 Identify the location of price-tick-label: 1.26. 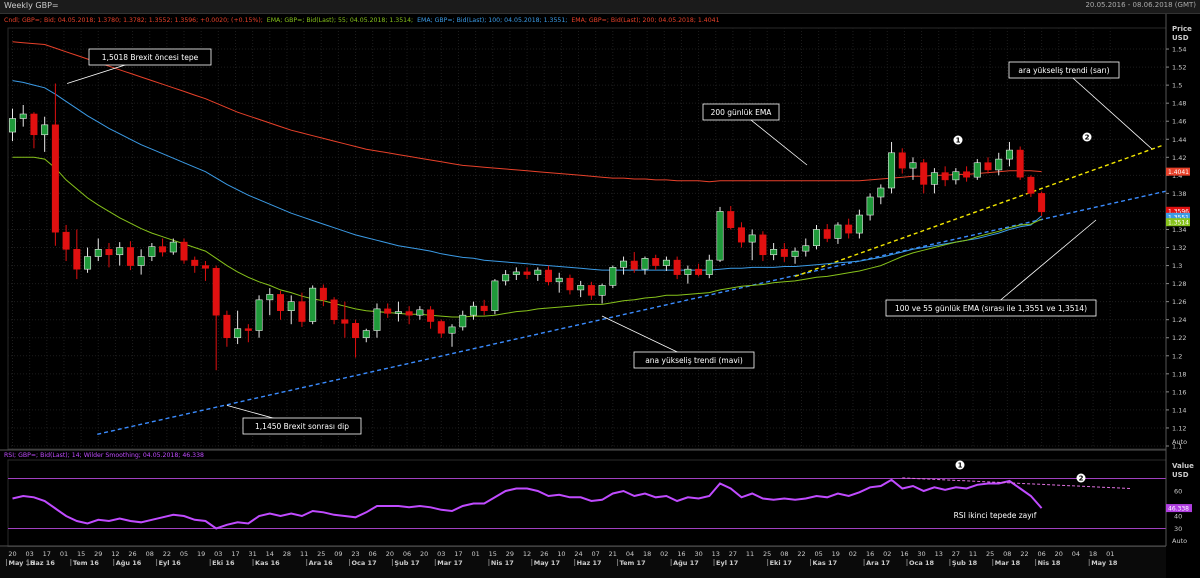
(1179, 302).